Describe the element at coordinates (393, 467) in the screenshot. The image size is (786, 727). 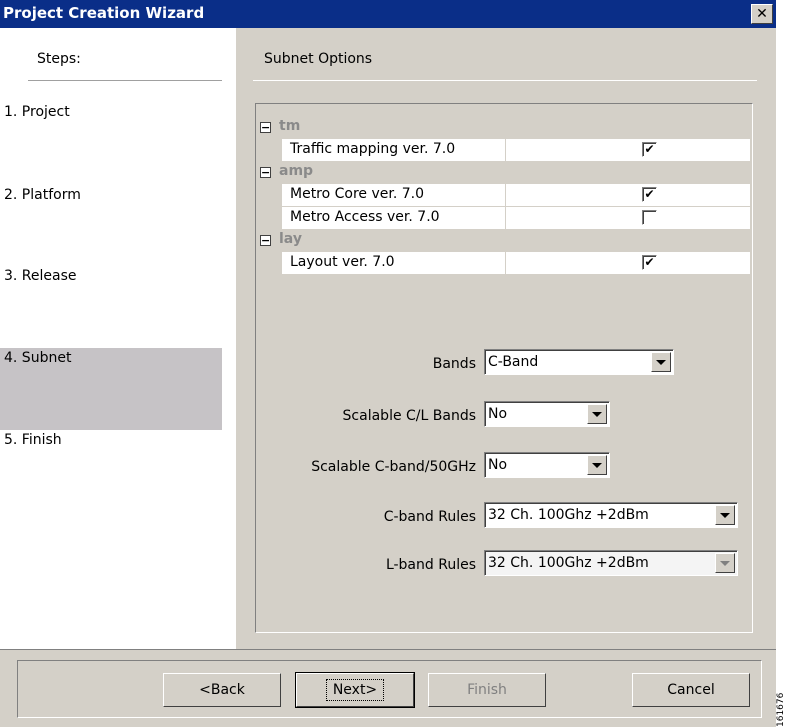
I see `scalable-c-band-50ghz-label: Scalable C-band/50GHz` at that location.